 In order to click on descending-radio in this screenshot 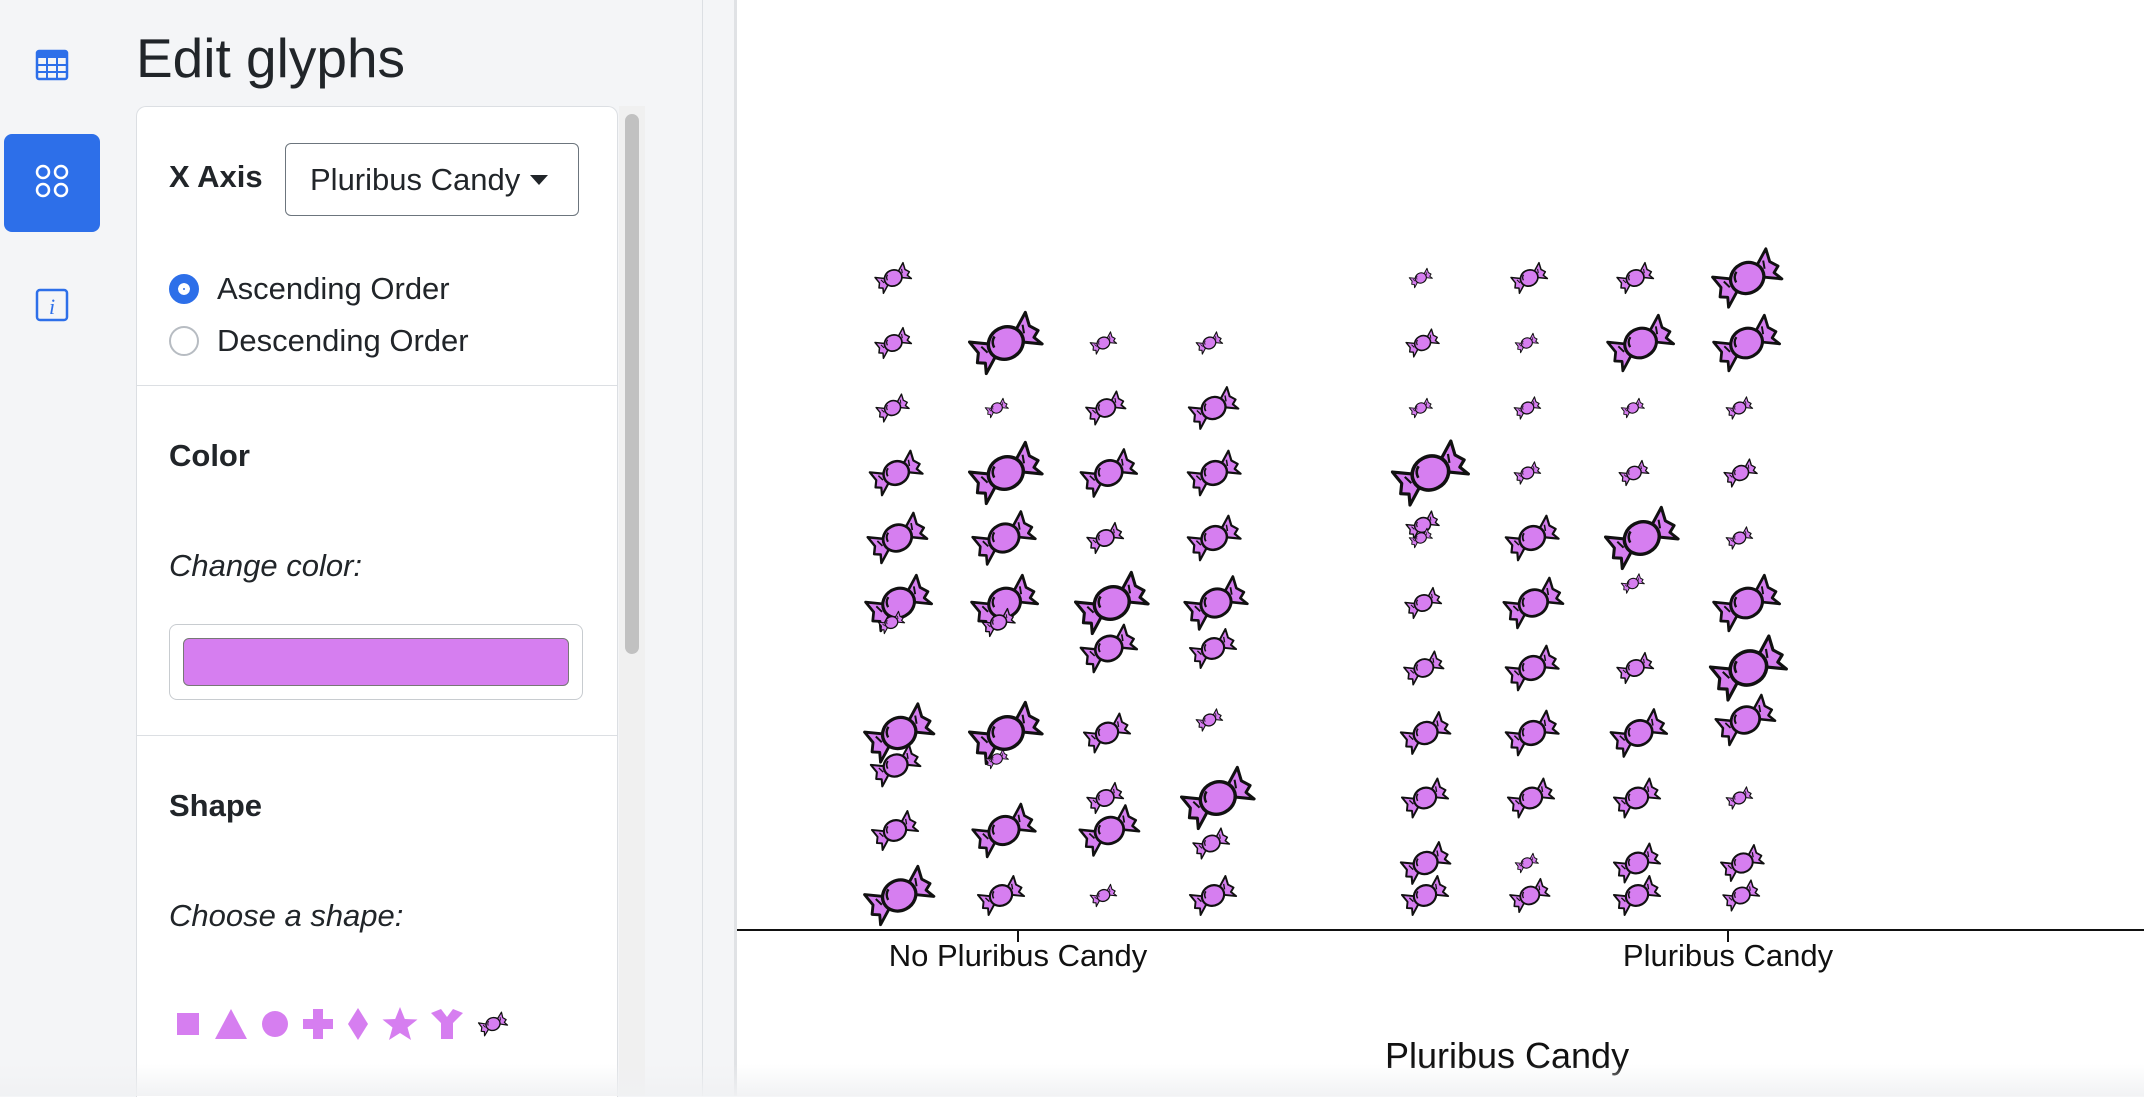, I will do `click(184, 341)`.